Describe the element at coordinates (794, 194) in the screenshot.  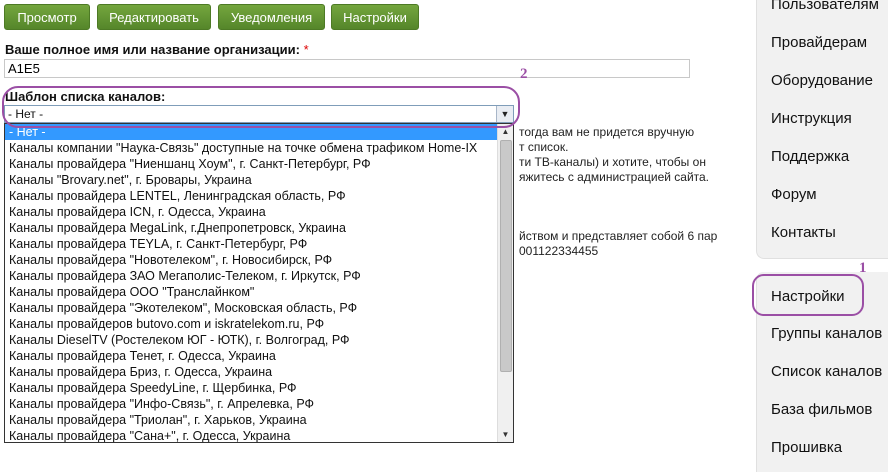
I see `sidebar-item-forum: Форум` at that location.